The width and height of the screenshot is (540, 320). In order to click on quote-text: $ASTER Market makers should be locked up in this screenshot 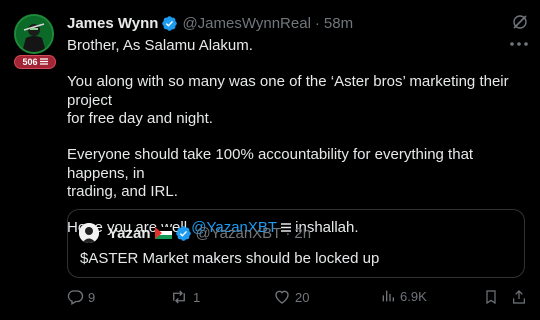, I will do `click(230, 258)`.